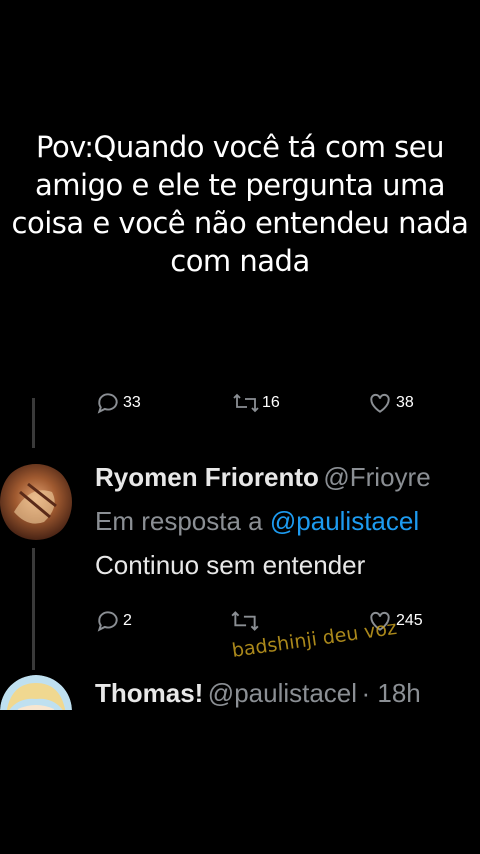 The width and height of the screenshot is (480, 854). Describe the element at coordinates (376, 477) in the screenshot. I see `user-handle: @Frioyre` at that location.